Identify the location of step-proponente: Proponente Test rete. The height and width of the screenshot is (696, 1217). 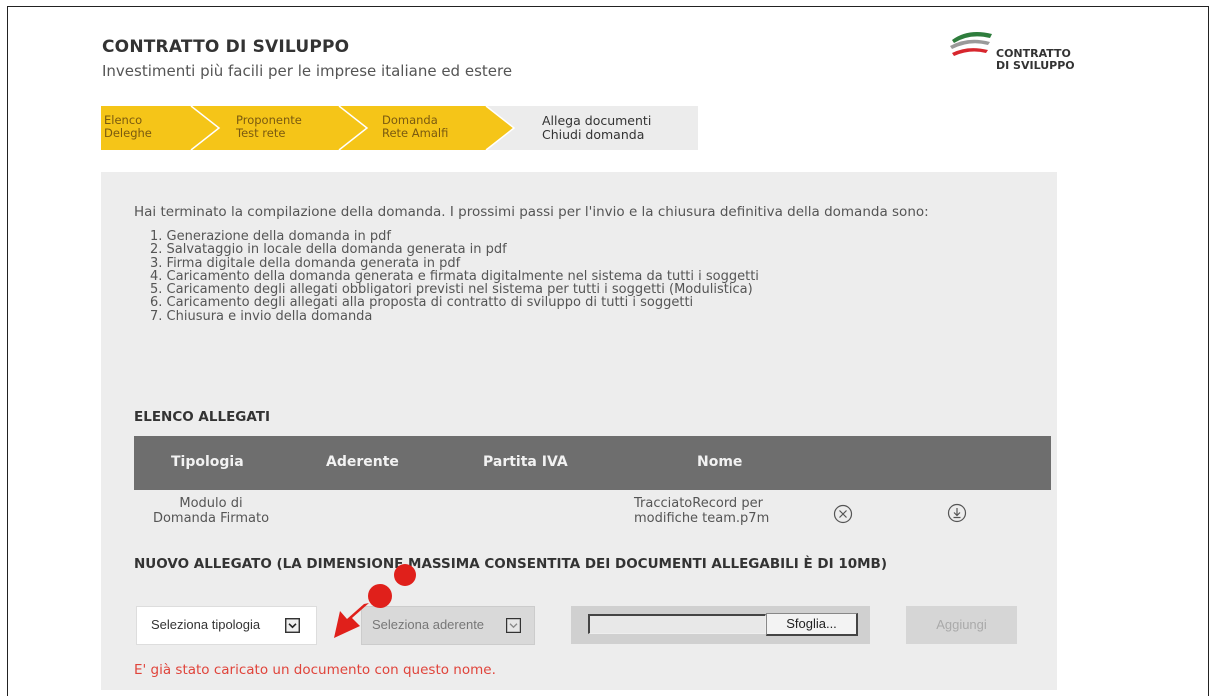
(269, 127).